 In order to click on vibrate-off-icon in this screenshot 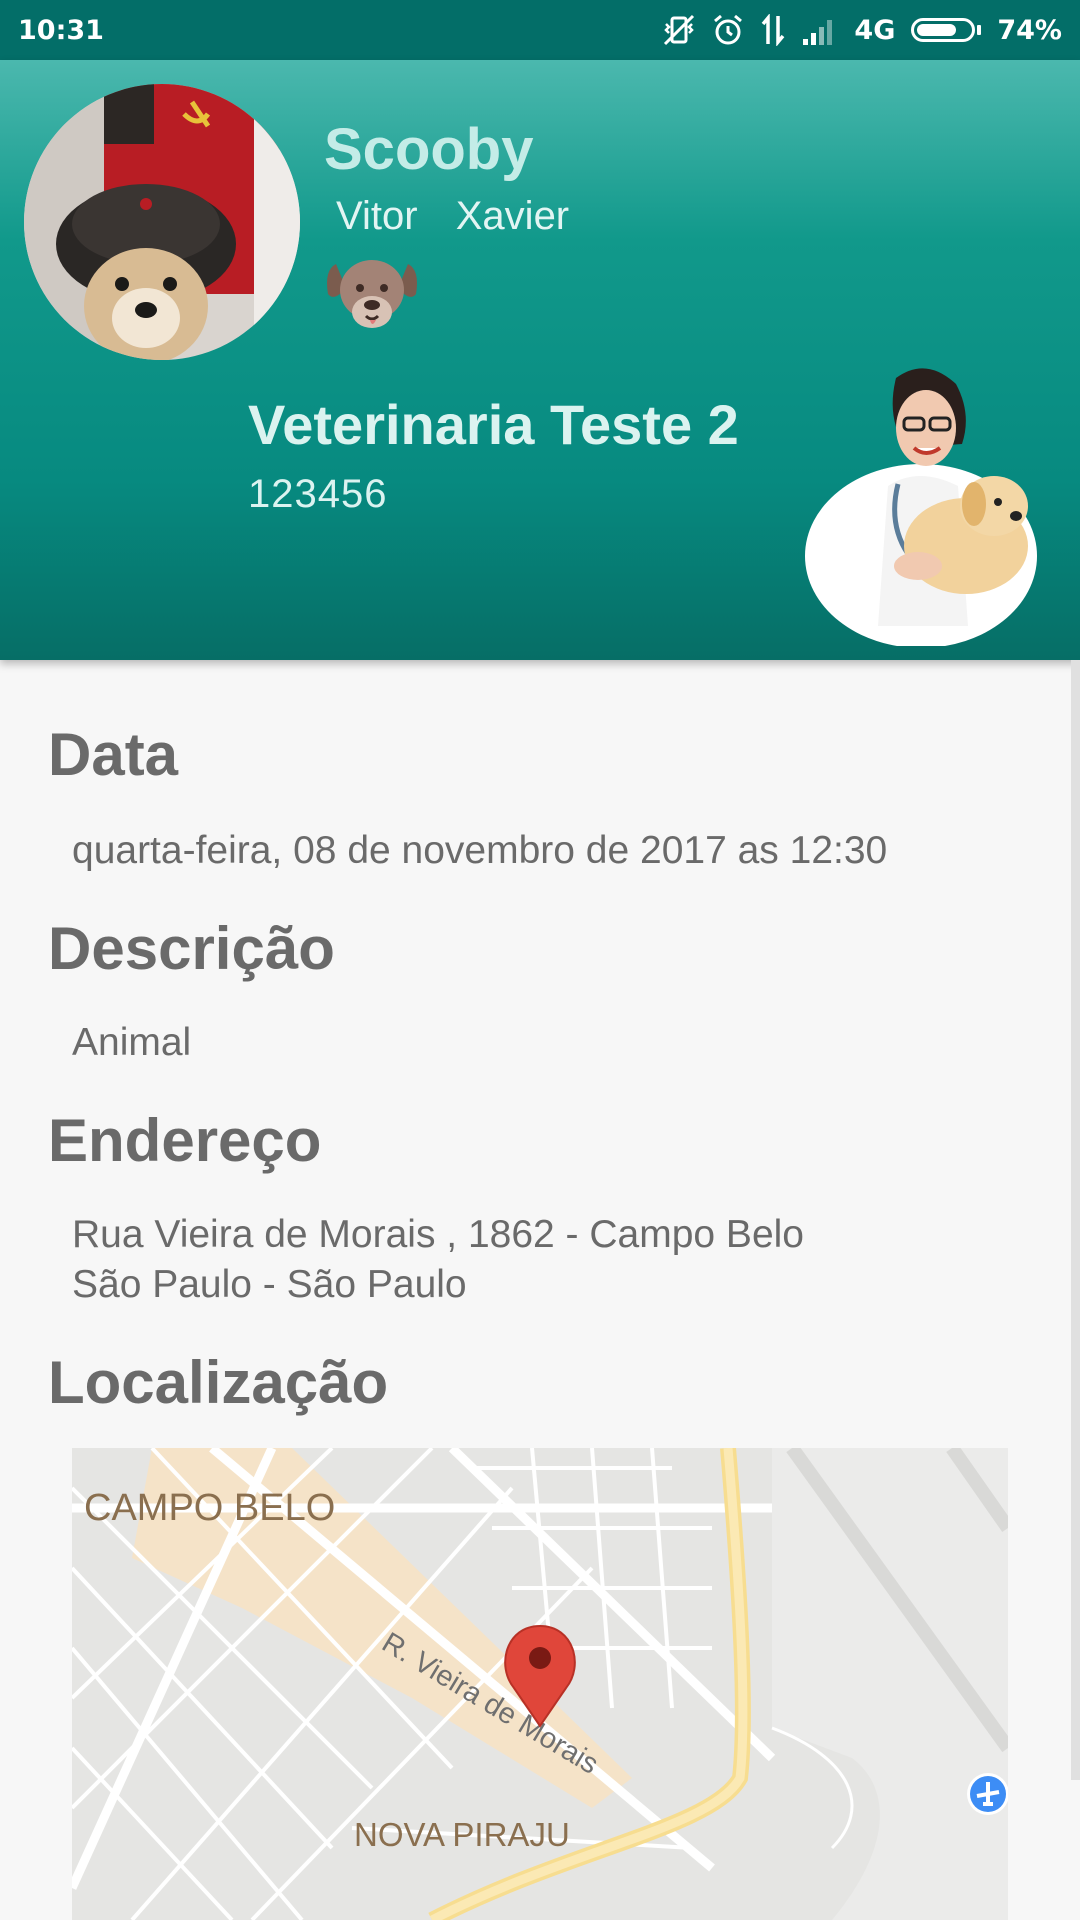, I will do `click(679, 30)`.